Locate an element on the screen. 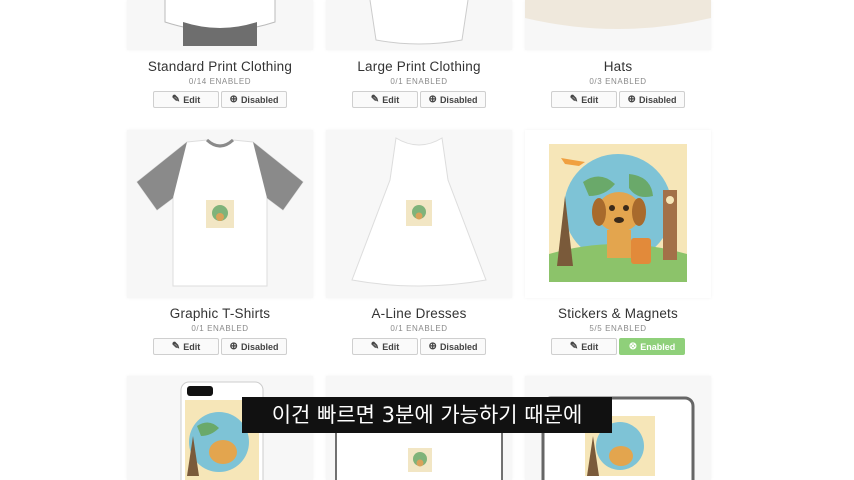 This screenshot has width=854, height=480. hats-image is located at coordinates (618, 25).